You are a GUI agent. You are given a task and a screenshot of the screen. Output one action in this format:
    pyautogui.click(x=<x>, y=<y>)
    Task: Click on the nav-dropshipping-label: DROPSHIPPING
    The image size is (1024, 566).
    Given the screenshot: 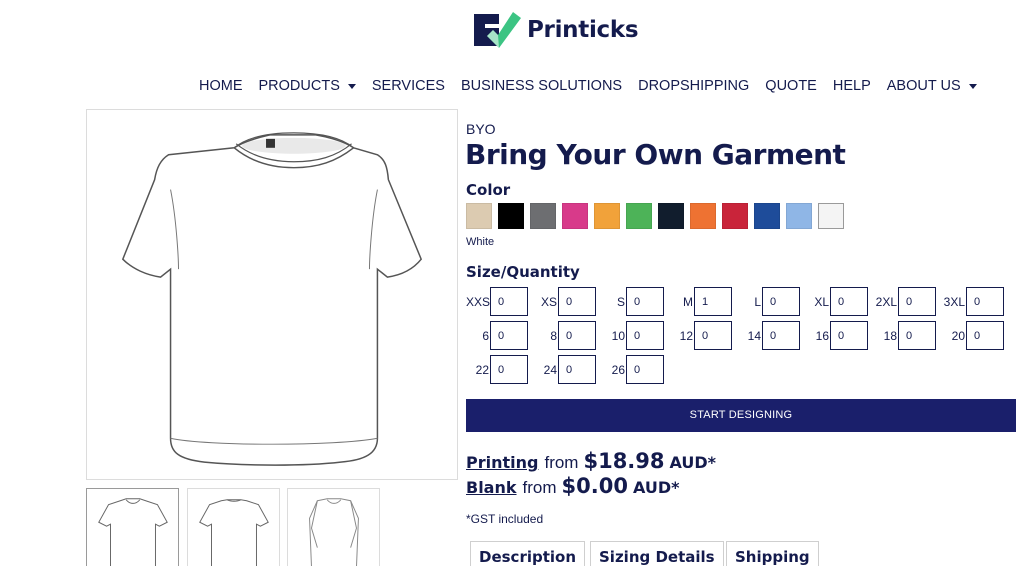 What is the action you would take?
    pyautogui.click(x=694, y=86)
    